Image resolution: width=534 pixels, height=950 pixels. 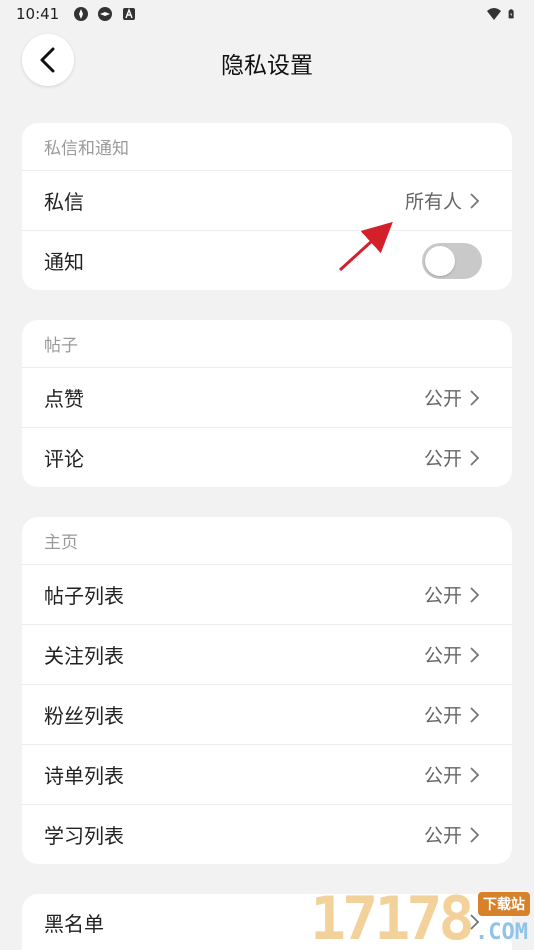 What do you see at coordinates (267, 594) in the screenshot?
I see `list-item: 帖子列表 公开` at bounding box center [267, 594].